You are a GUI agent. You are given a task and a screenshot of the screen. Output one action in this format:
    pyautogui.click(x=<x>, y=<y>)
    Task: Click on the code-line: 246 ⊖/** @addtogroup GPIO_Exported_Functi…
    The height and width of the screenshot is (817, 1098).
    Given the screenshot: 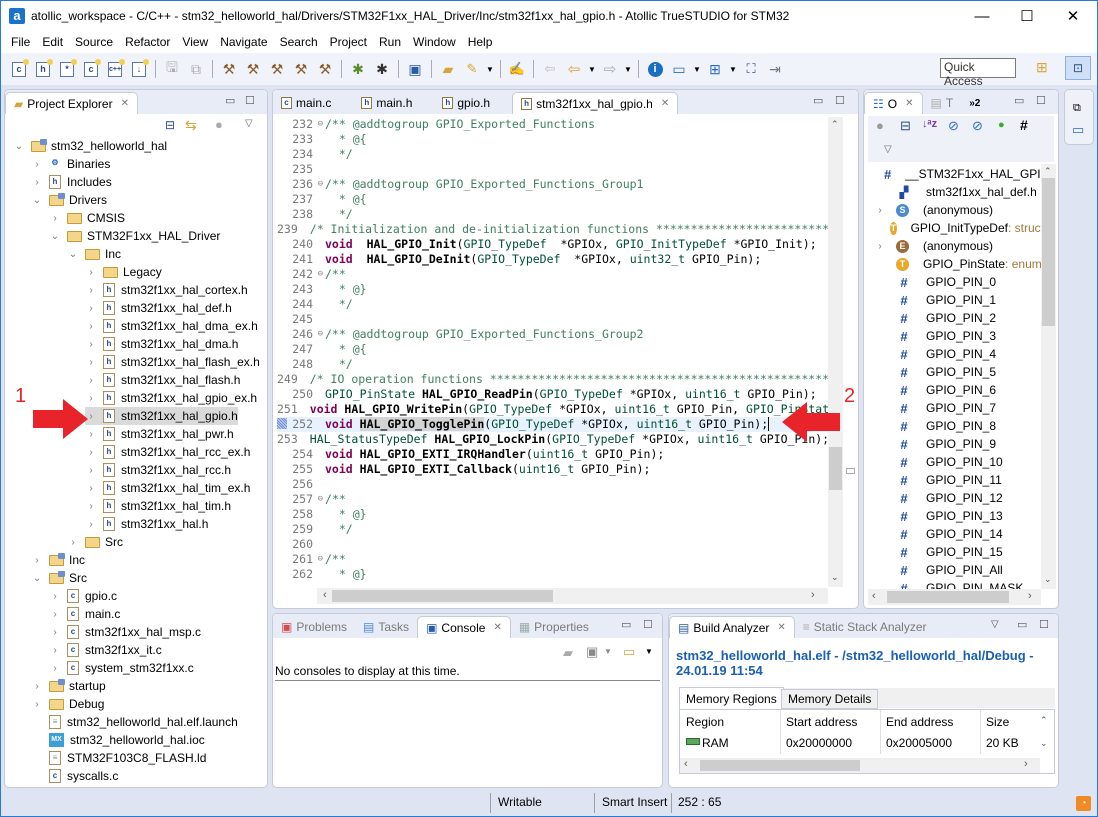 What is the action you would take?
    pyautogui.click(x=553, y=334)
    